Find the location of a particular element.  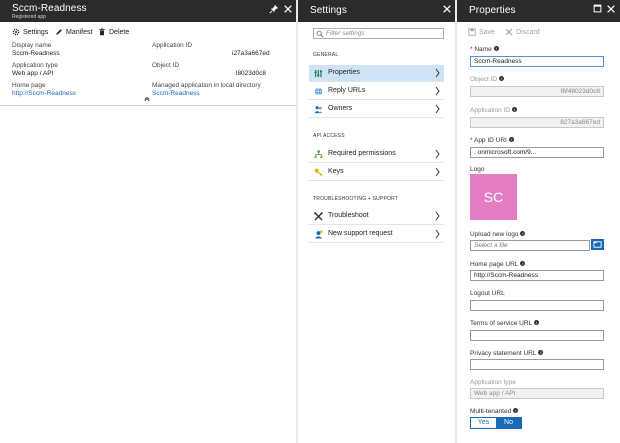

menu-item-reply-urls-label: Reply URLs is located at coordinates (347, 90).